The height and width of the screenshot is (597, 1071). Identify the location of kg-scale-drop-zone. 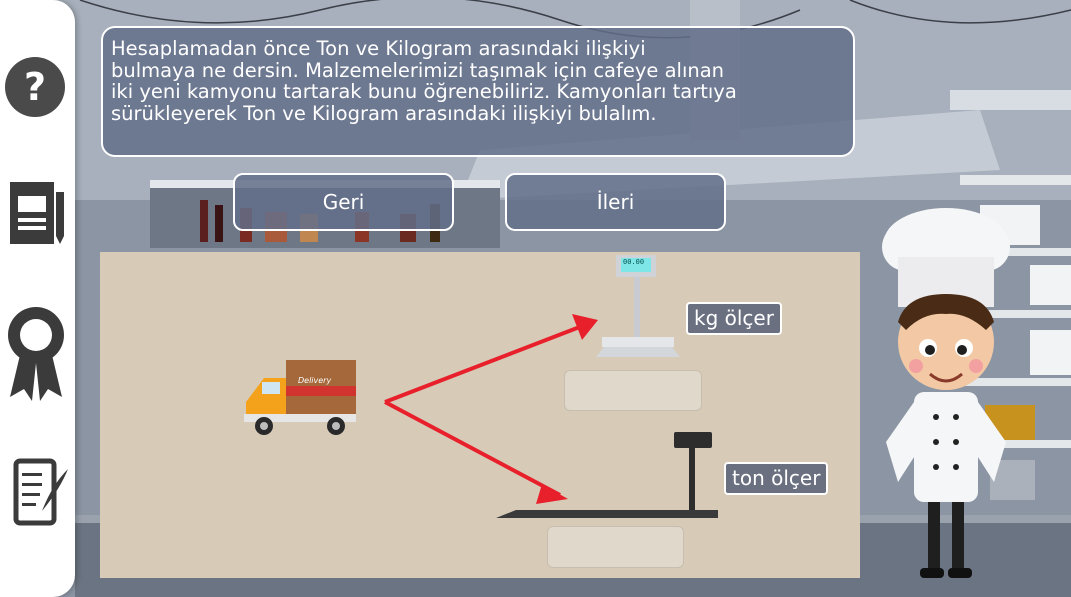
(633, 390).